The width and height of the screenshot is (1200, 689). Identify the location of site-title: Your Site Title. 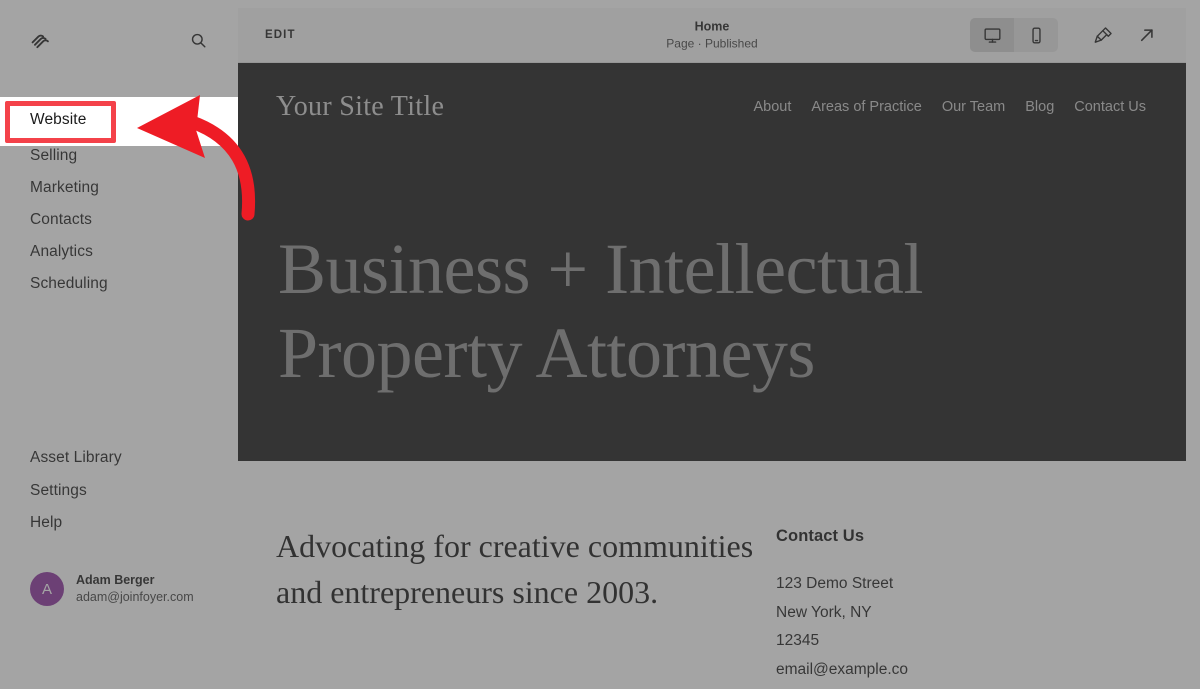
(360, 107).